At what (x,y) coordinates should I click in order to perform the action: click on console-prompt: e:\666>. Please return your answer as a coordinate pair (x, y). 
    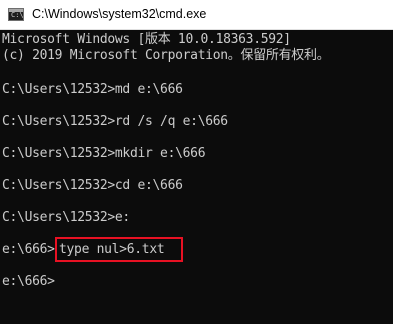
    Looking at the image, I should click on (28, 249).